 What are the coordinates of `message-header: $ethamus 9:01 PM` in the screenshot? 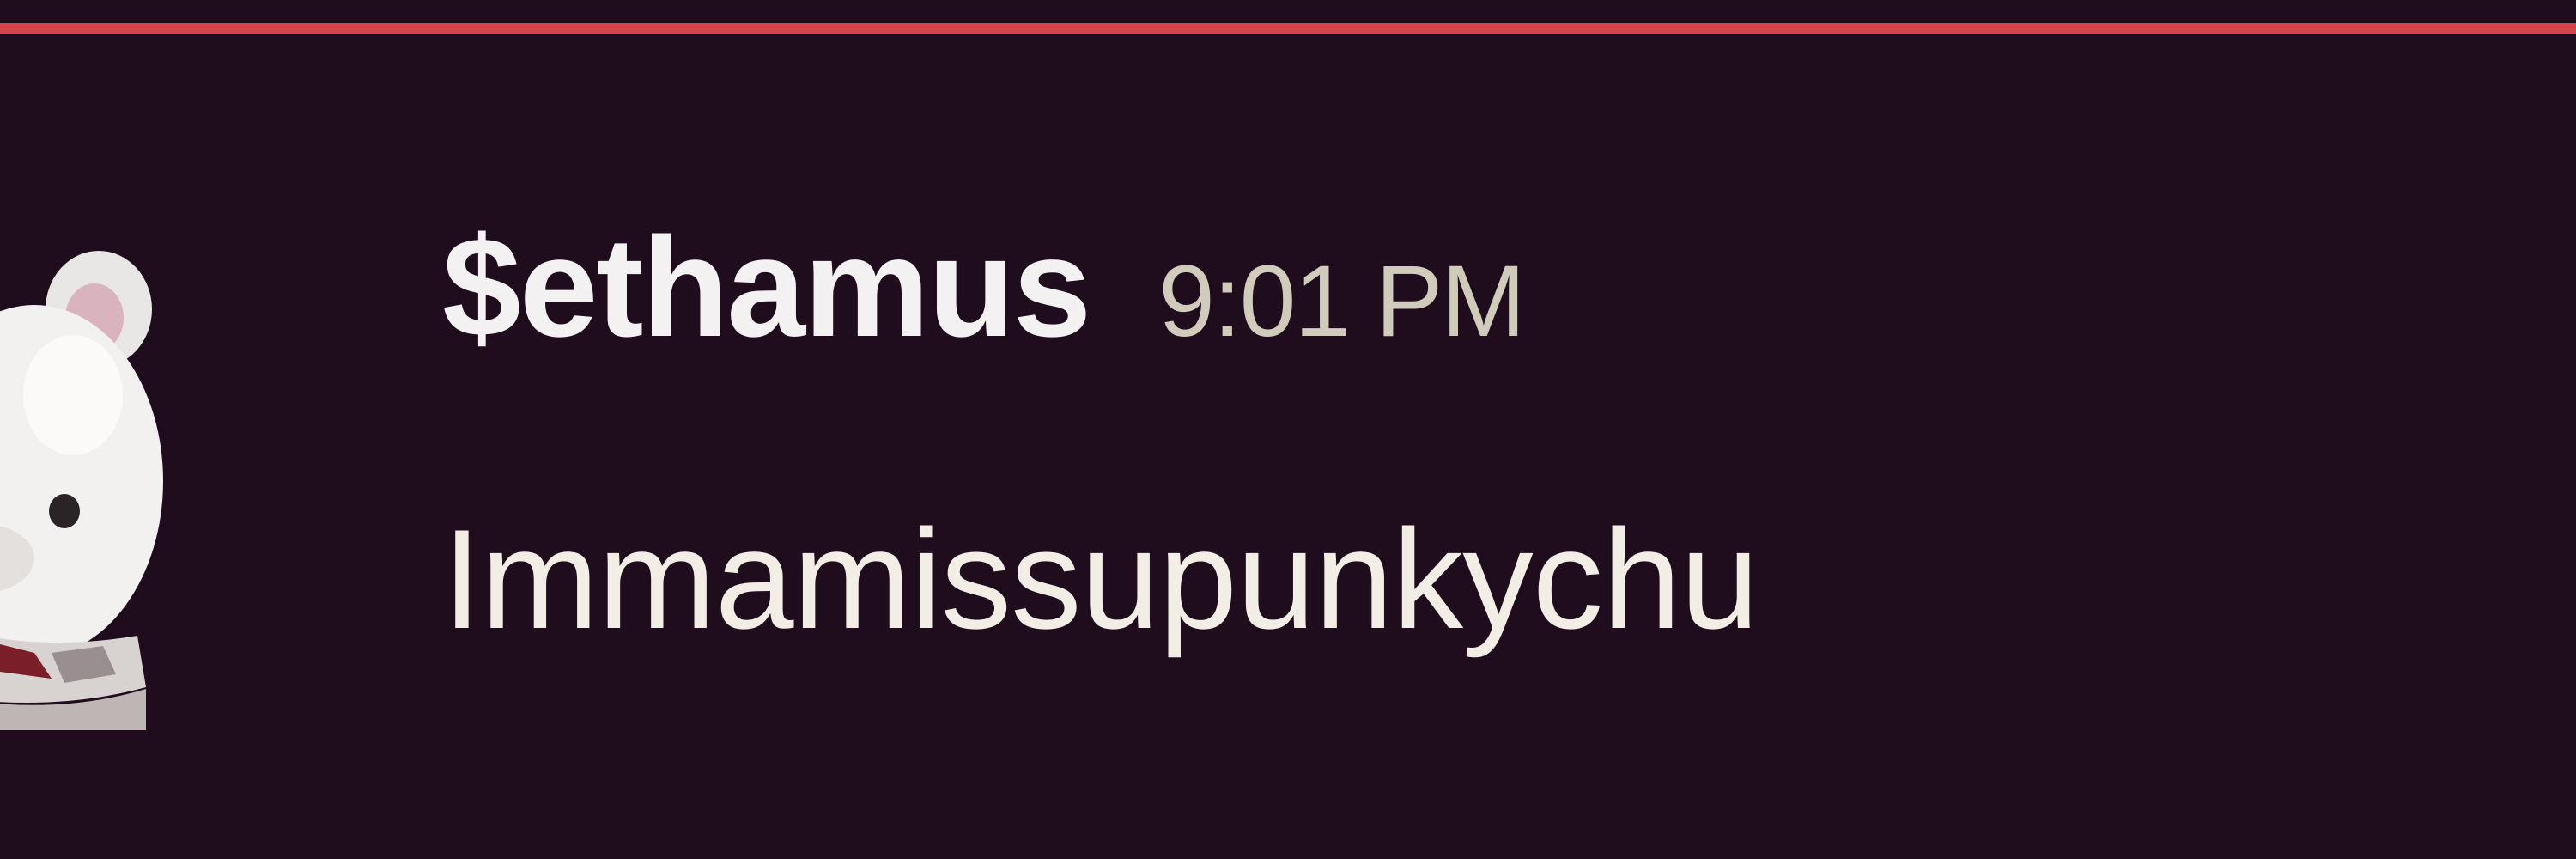 It's located at (984, 287).